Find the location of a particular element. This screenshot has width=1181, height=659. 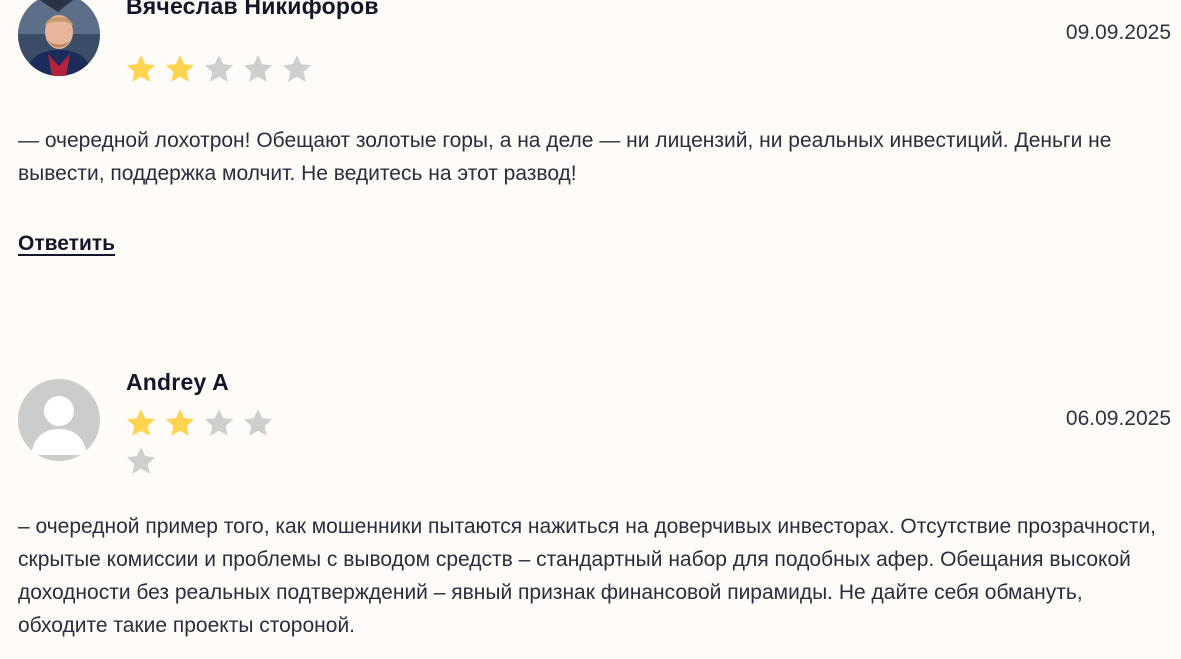

user-photo is located at coordinates (59, 38).